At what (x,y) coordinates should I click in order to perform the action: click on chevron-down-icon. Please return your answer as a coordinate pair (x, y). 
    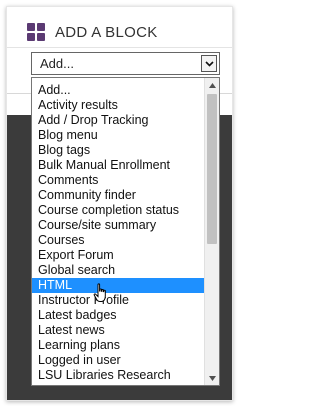
    Looking at the image, I should click on (209, 63).